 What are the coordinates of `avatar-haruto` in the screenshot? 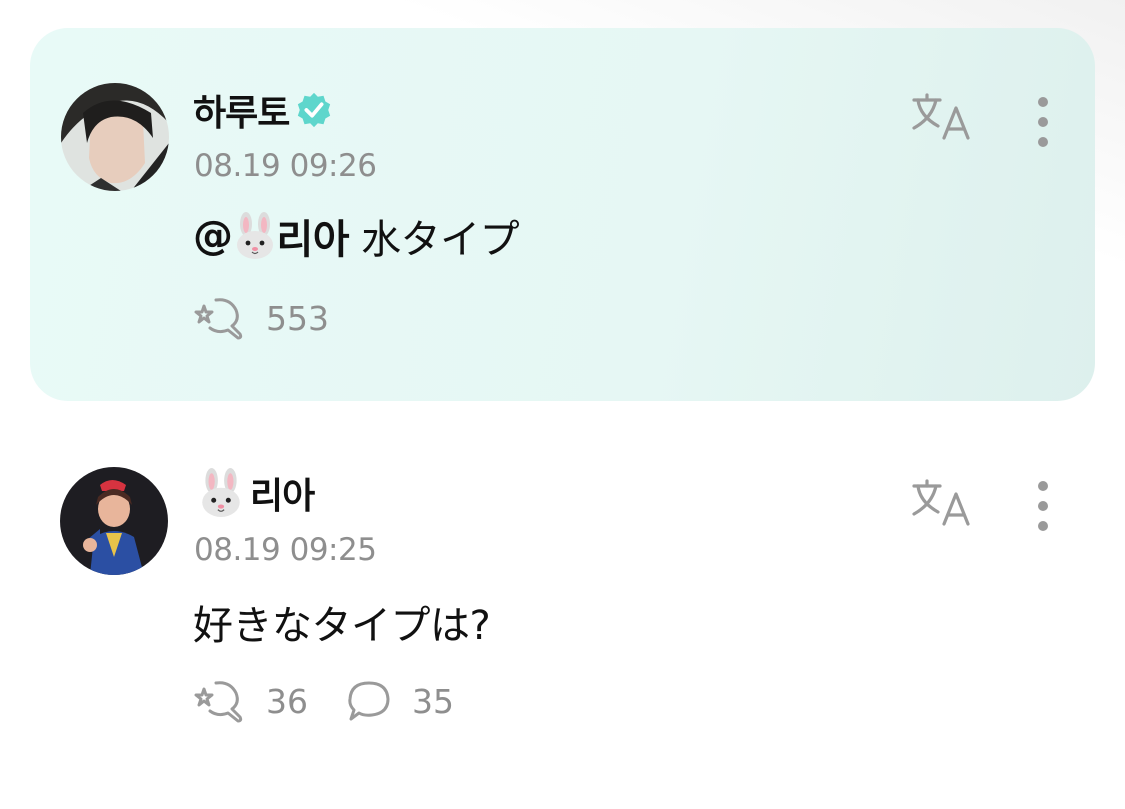 It's located at (115, 137).